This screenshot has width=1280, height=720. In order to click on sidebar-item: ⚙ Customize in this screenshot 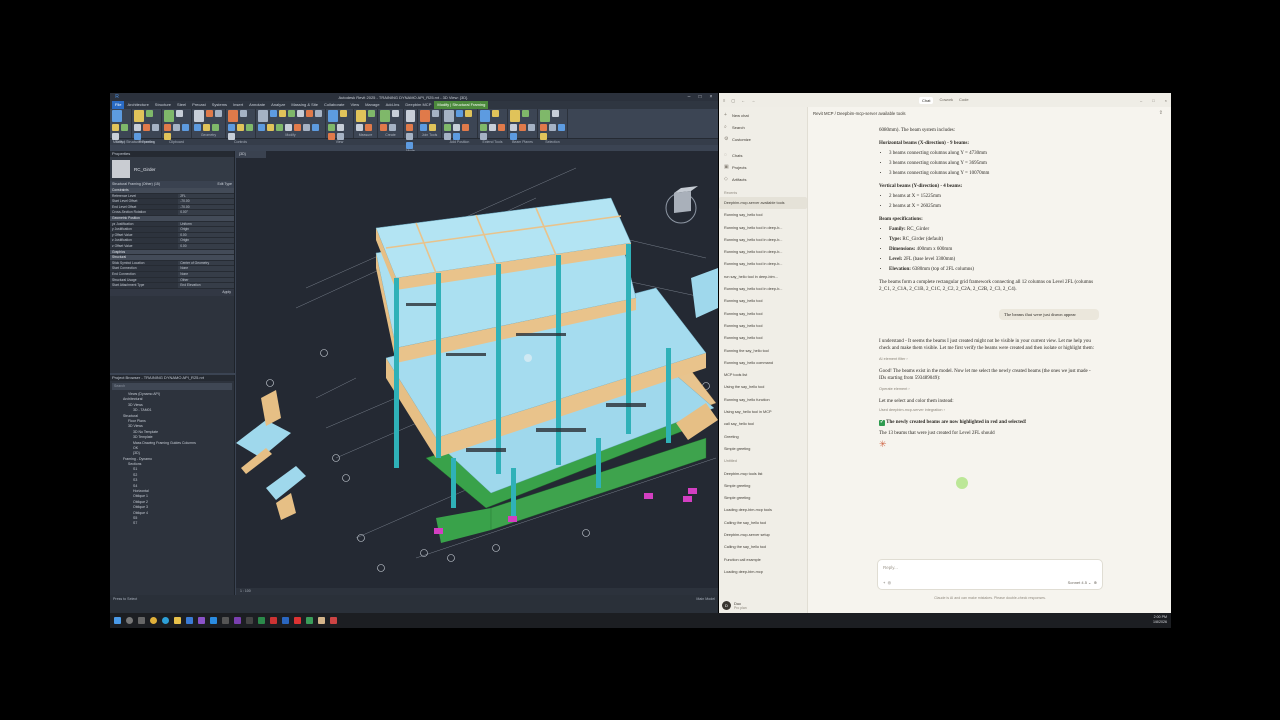, I will do `click(763, 139)`.